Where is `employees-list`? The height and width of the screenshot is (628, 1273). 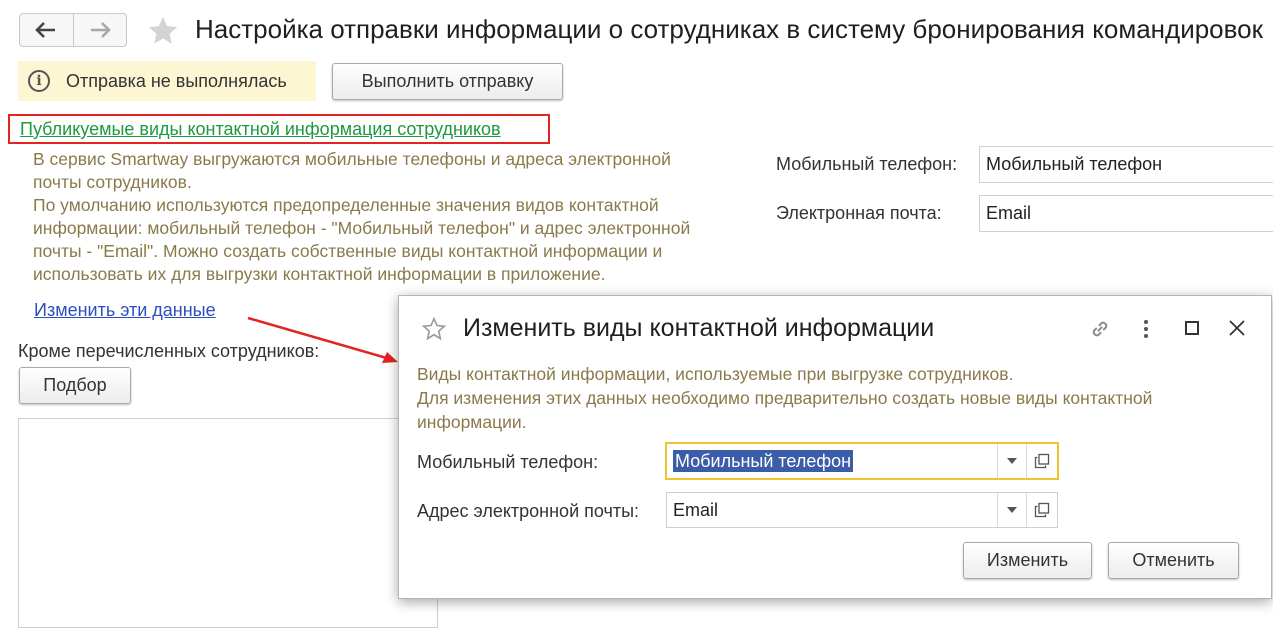 employees-list is located at coordinates (228, 523).